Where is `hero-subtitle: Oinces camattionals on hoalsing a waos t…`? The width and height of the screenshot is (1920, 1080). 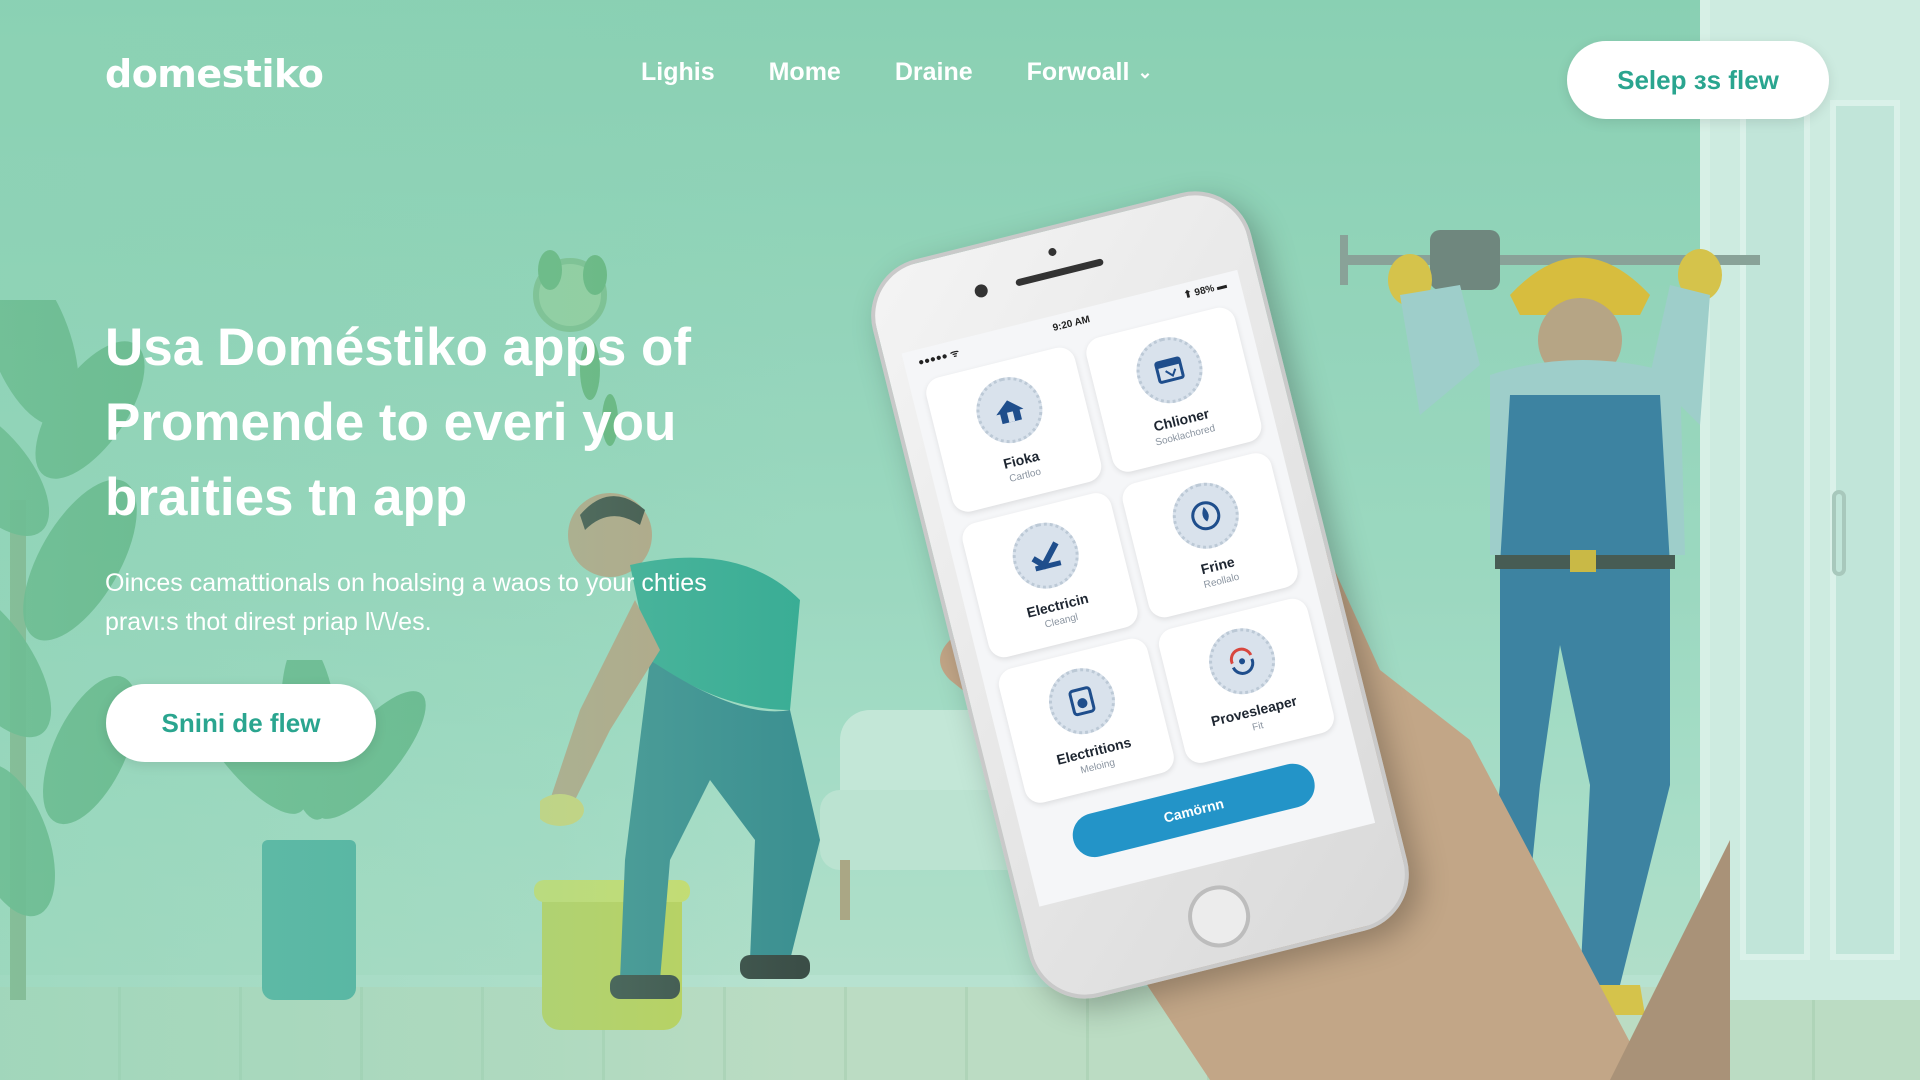 hero-subtitle: Oinces camattionals on hoalsing a waos t… is located at coordinates (406, 602).